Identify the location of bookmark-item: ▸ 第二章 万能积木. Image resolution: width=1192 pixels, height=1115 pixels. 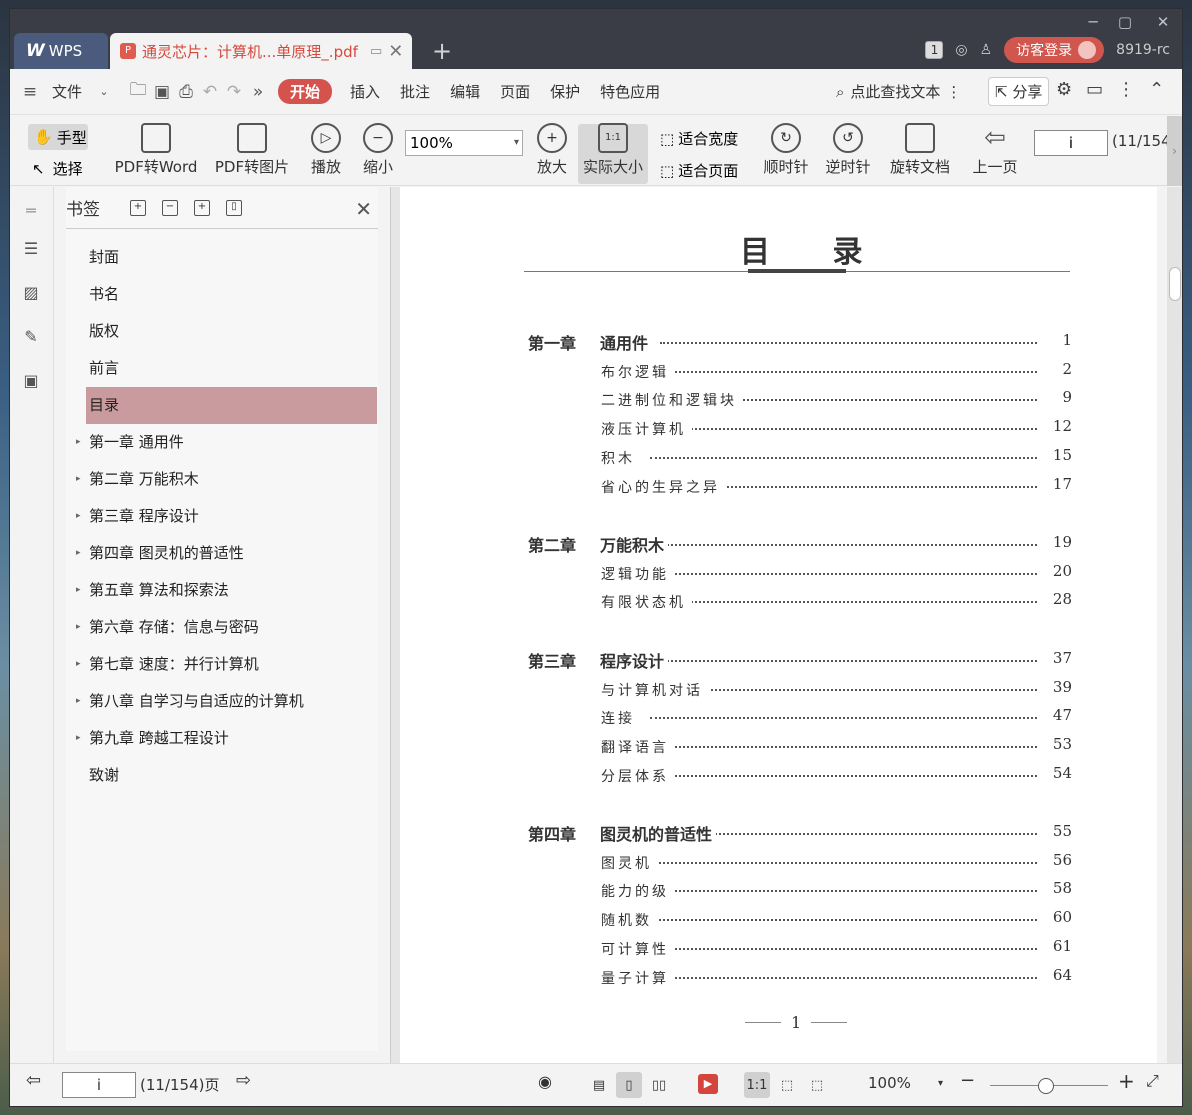
(226, 479).